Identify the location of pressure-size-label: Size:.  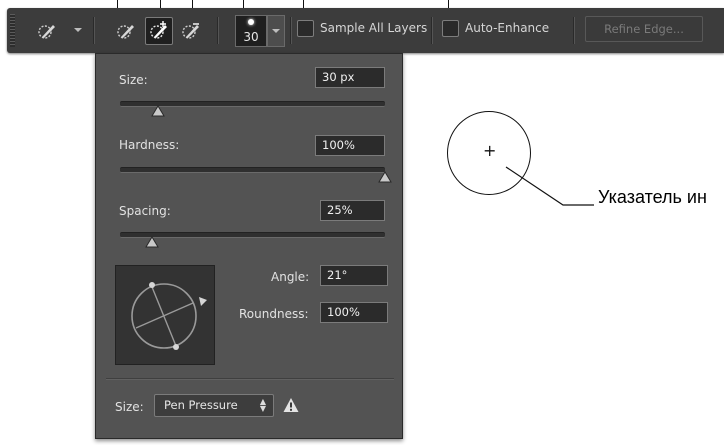
(129, 407).